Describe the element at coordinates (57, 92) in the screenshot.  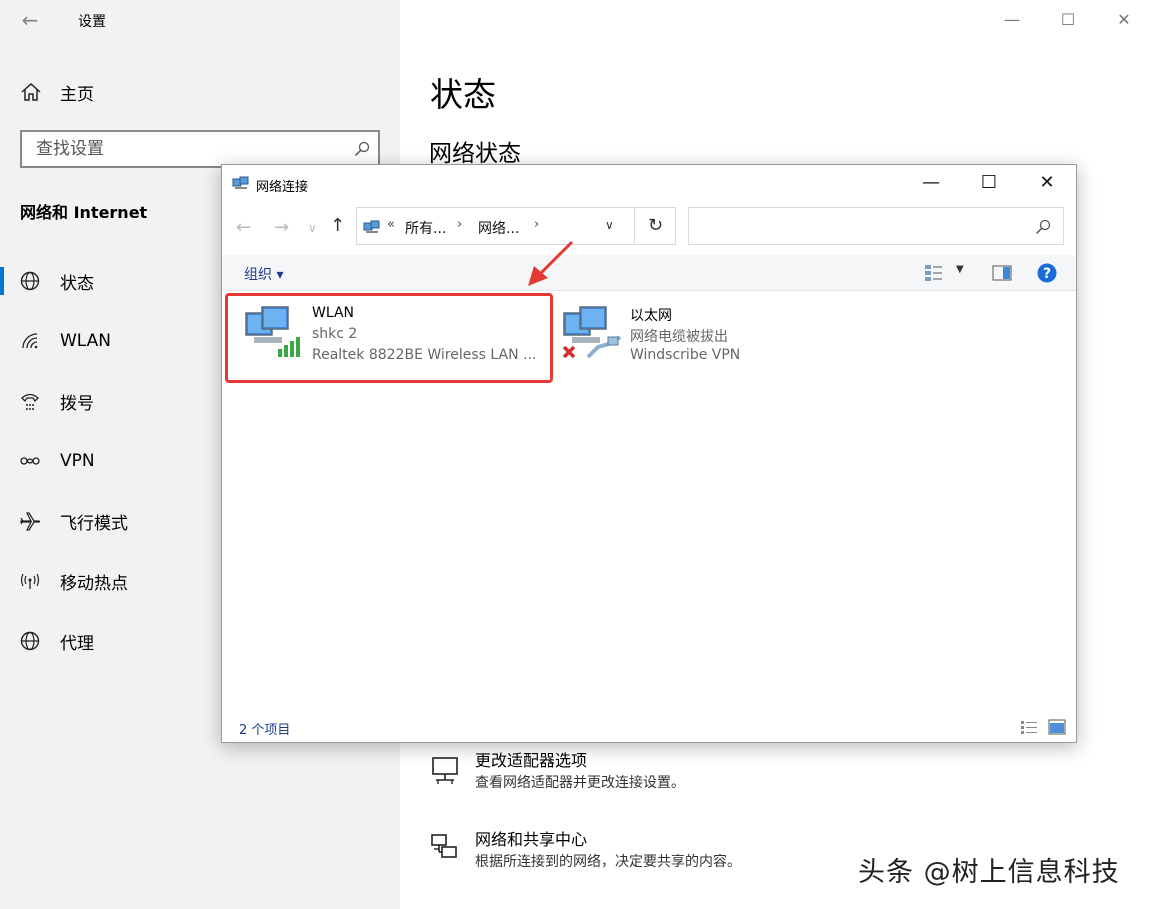
I see `home-nav-item: 主页` at that location.